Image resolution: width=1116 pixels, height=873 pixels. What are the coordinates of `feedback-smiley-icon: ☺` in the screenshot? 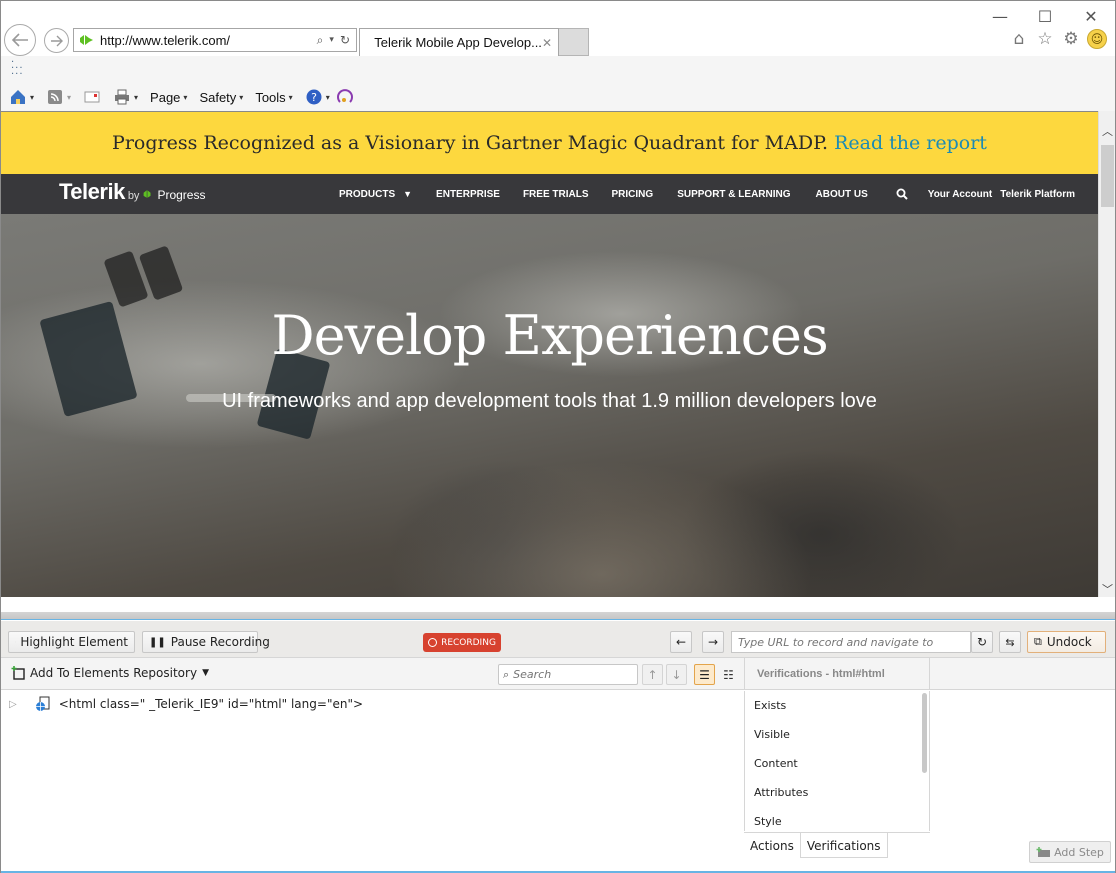 It's located at (1097, 39).